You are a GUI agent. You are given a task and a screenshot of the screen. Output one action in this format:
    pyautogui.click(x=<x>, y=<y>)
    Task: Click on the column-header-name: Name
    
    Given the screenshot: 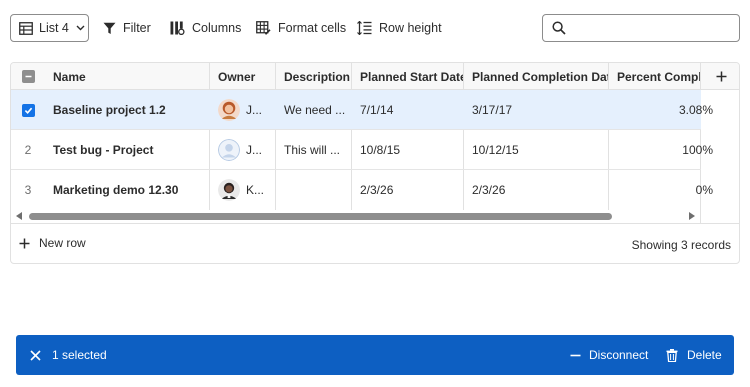 What is the action you would take?
    pyautogui.click(x=127, y=76)
    